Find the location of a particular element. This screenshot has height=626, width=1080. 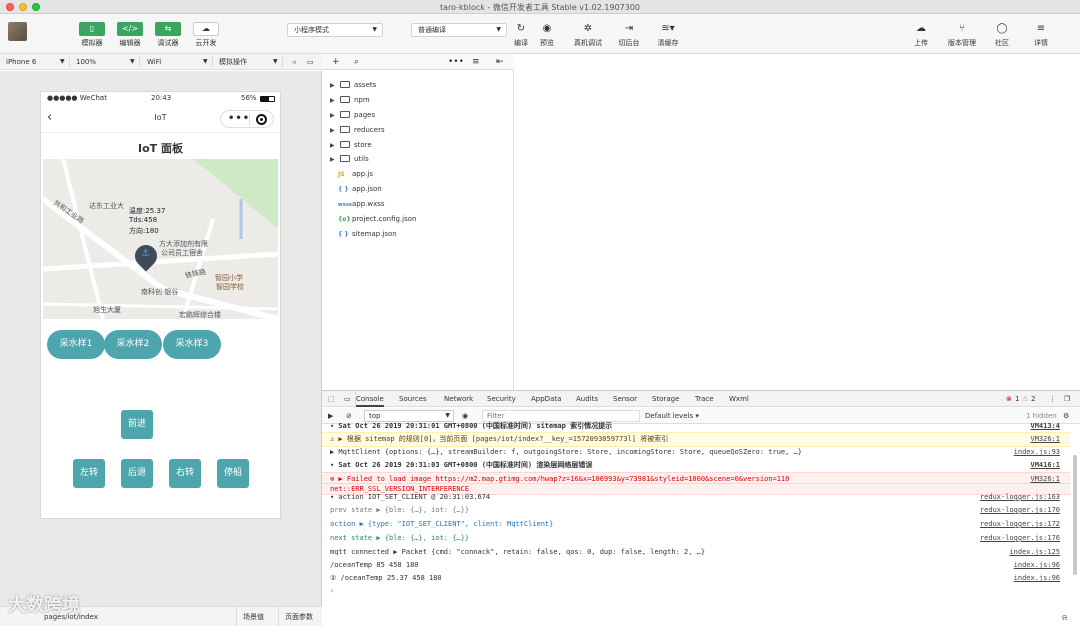

warning-count: 2 is located at coordinates (1033, 399).